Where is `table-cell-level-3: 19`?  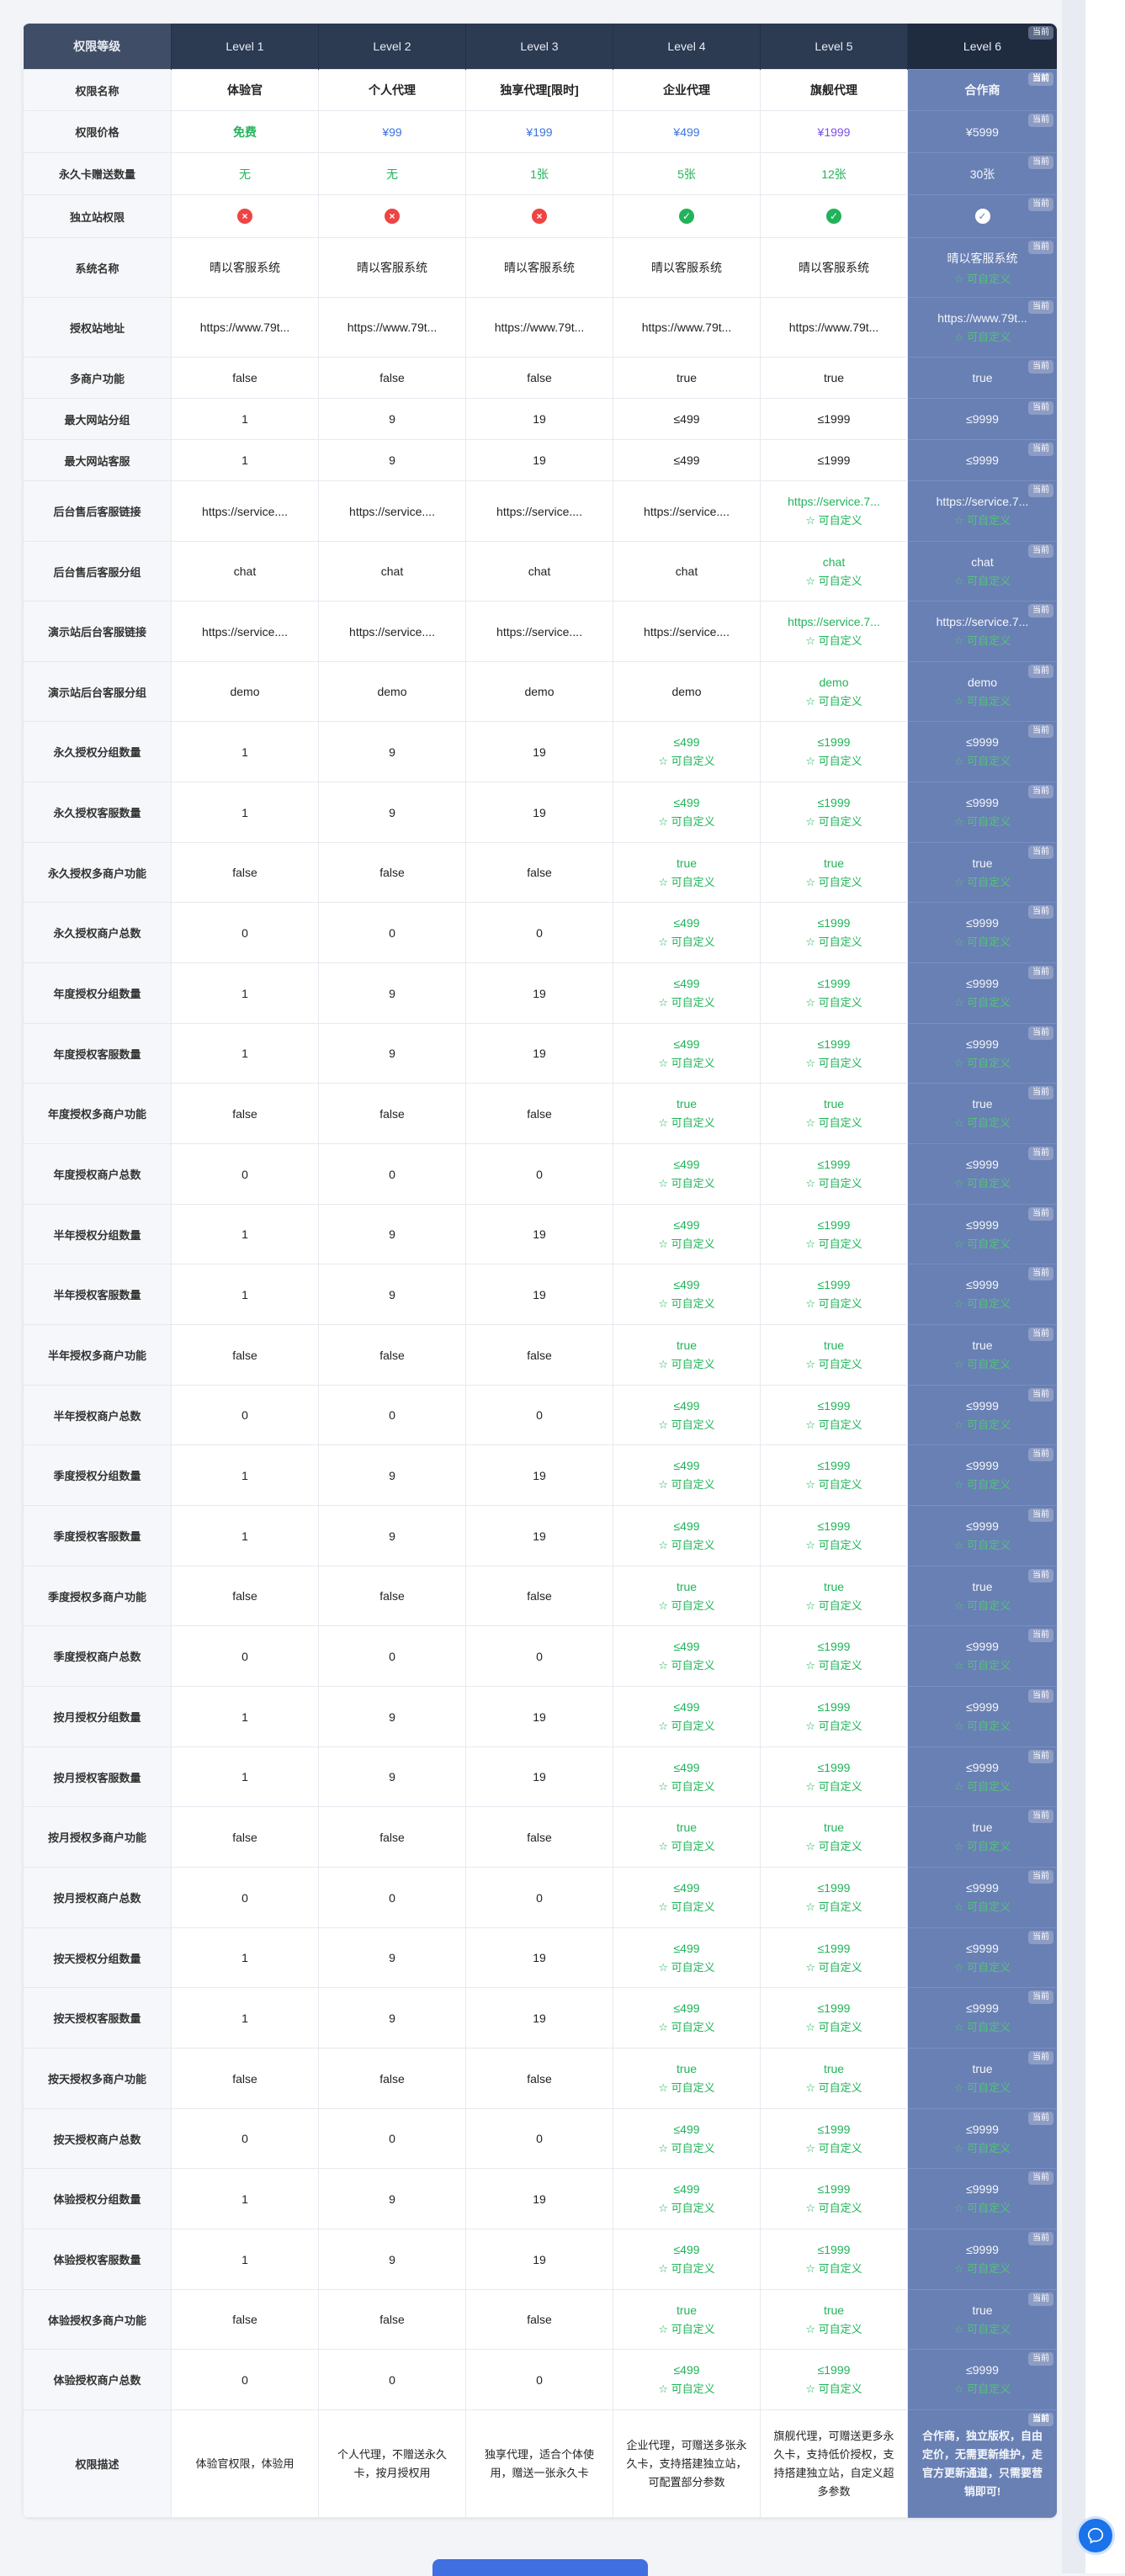 table-cell-level-3: 19 is located at coordinates (539, 2259).